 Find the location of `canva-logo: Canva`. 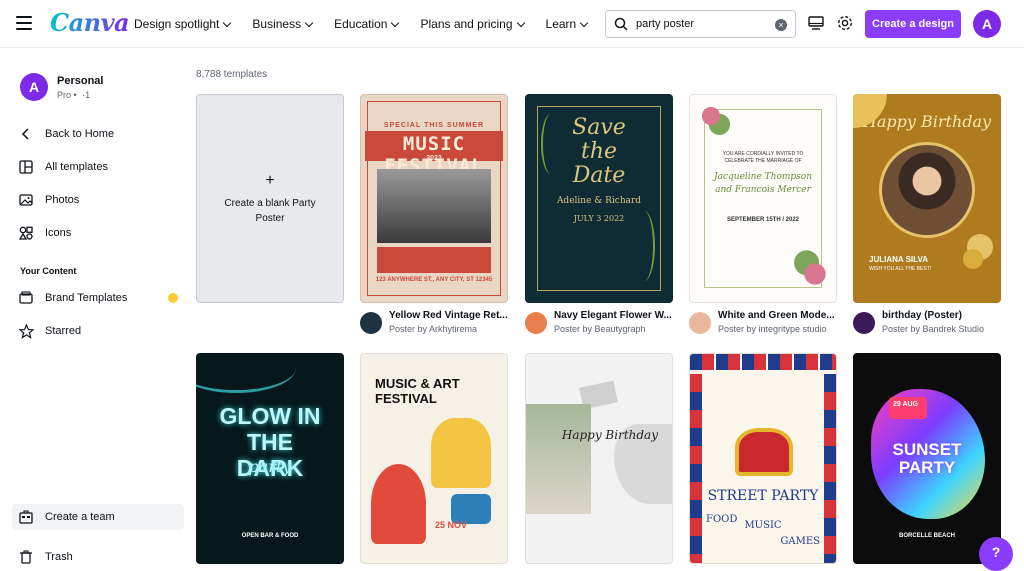

canva-logo: Canva is located at coordinates (90, 22).